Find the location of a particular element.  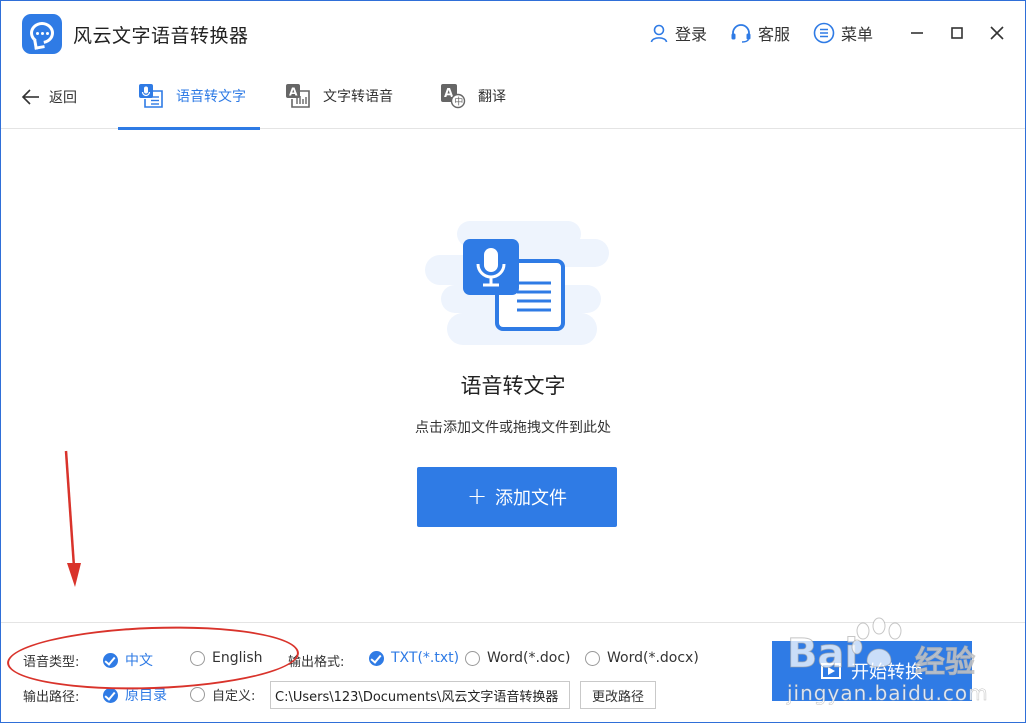

login-button: 登录 is located at coordinates (678, 33).